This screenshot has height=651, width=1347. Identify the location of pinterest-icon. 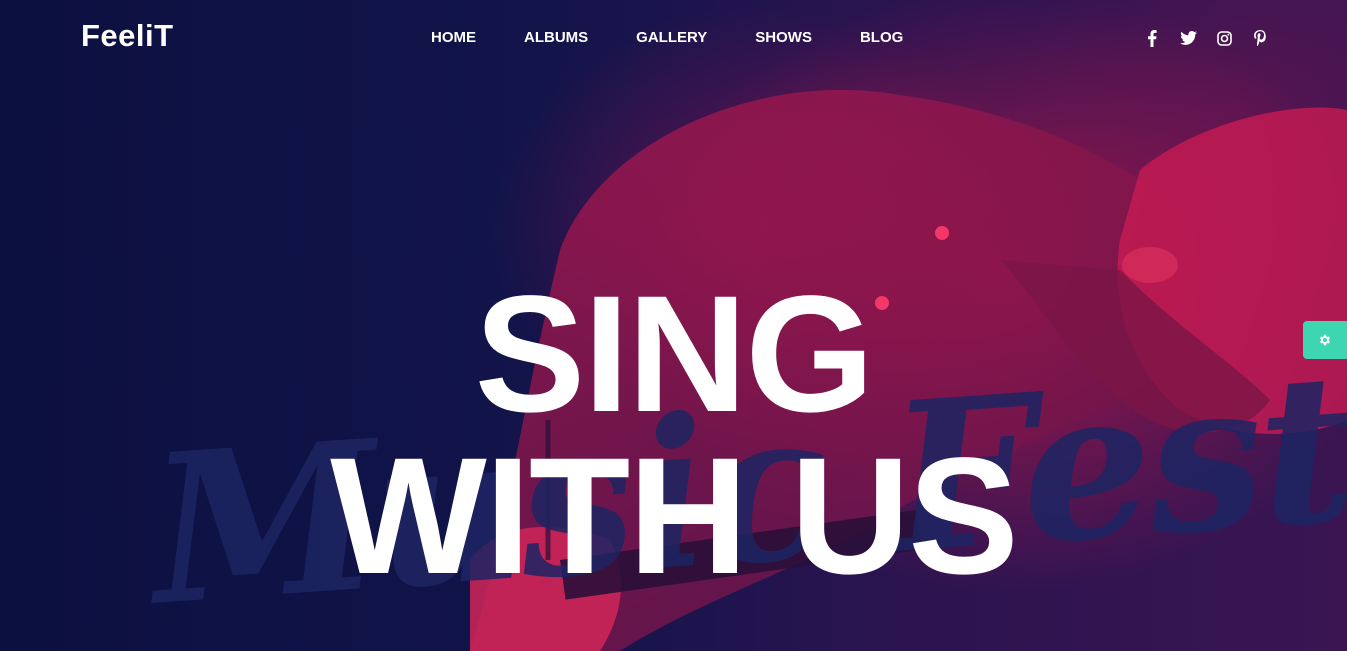
(1260, 38).